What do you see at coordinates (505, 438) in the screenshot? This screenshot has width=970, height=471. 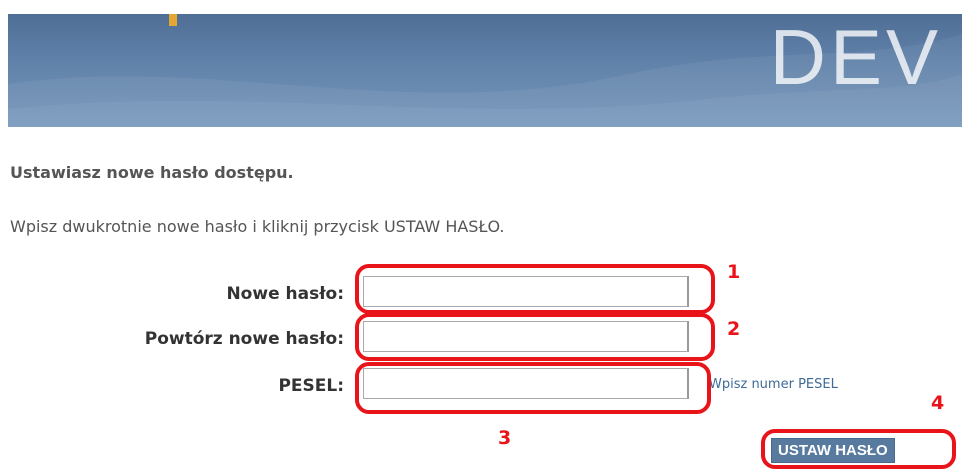 I see `annotation-number-3: 3` at bounding box center [505, 438].